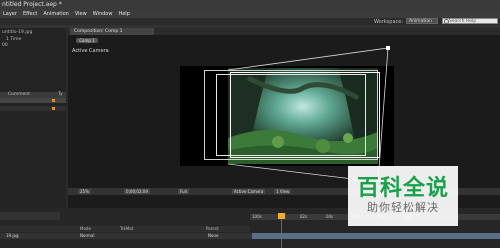 The image size is (500, 248). Describe the element at coordinates (283, 191) in the screenshot. I see `view-layout-select: 1 View` at that location.